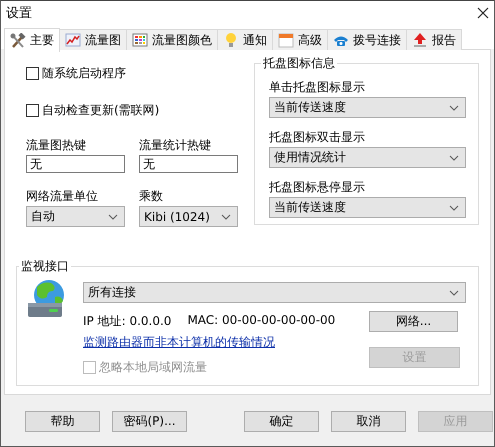  Describe the element at coordinates (317, 137) in the screenshot. I see `field-label: 托盘图标双击显示` at that location.